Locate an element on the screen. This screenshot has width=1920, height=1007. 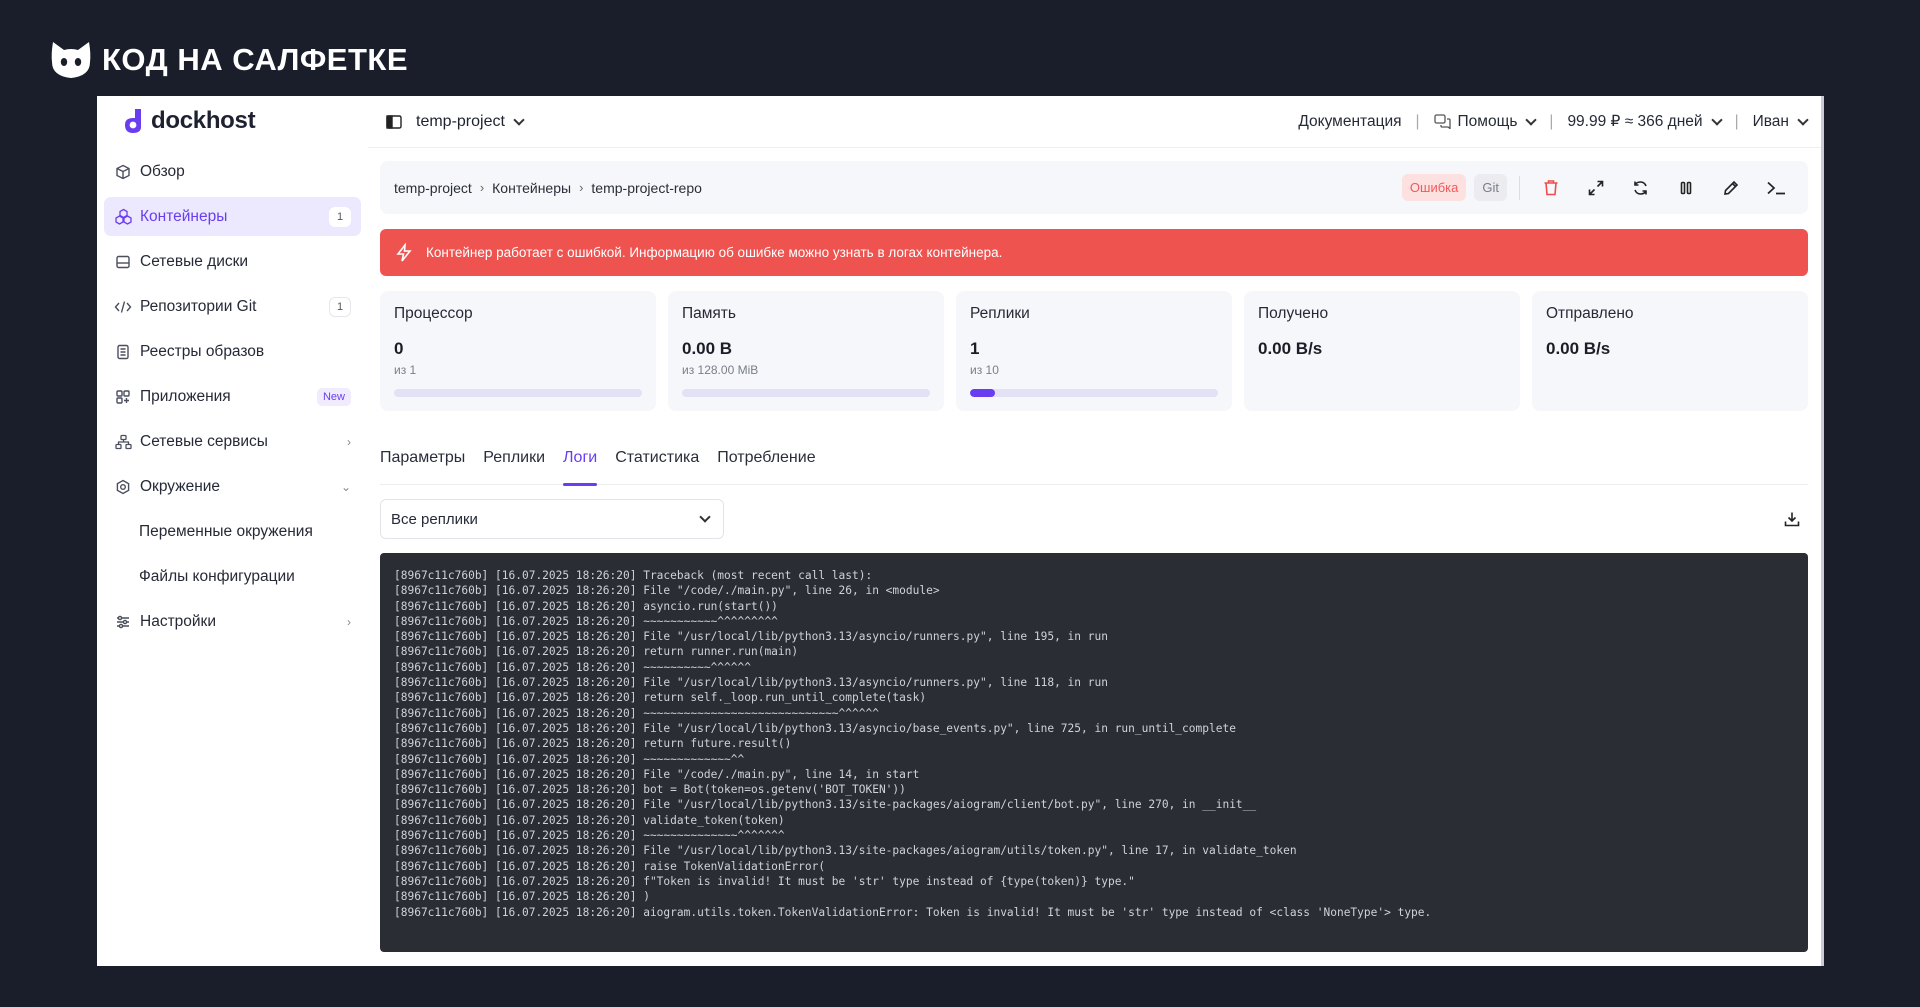
scale-button is located at coordinates (1595, 187).